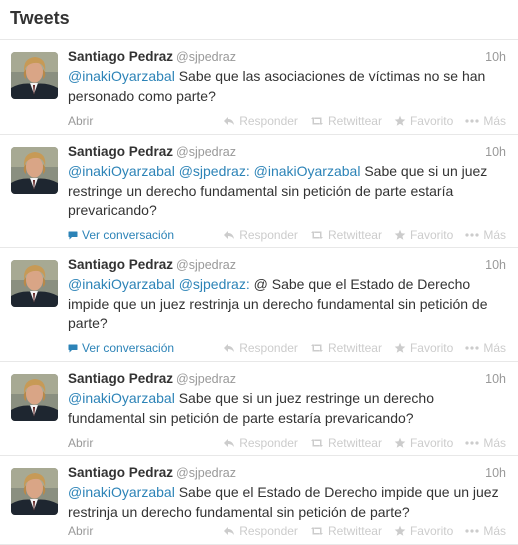 Image resolution: width=518 pixels, height=545 pixels. I want to click on tweet-footer: Abrir Responder Retwittear Favorito Más, so click(287, 531).